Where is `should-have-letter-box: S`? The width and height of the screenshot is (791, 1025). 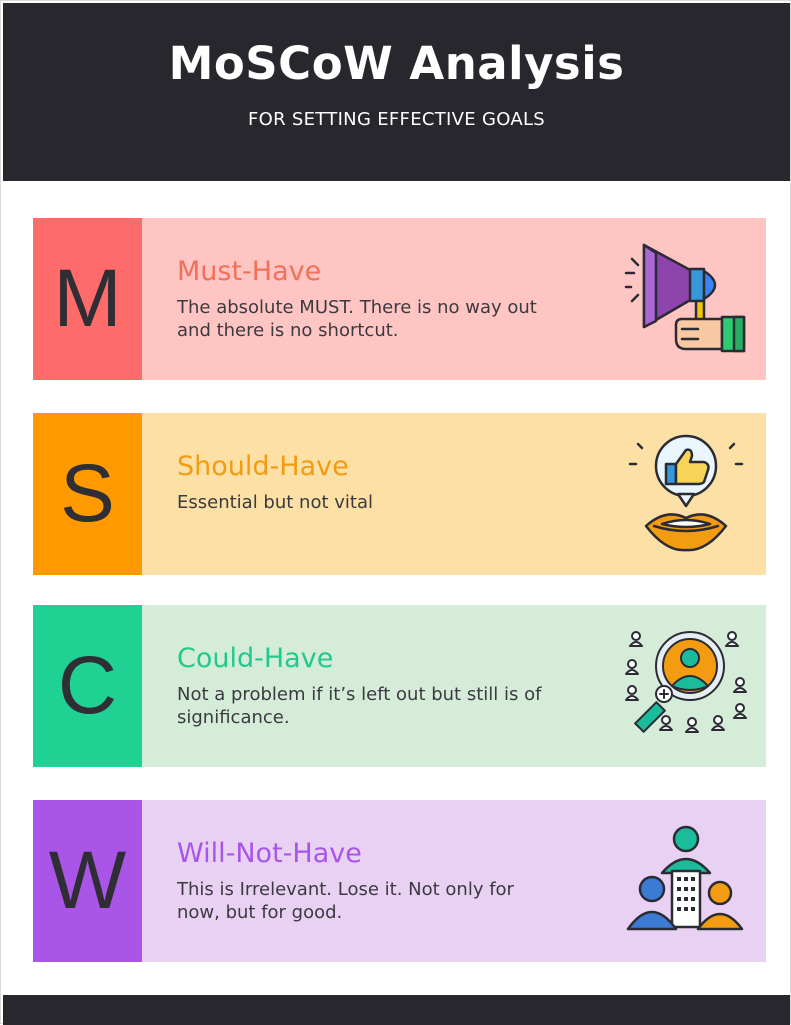 should-have-letter-box: S is located at coordinates (87, 494).